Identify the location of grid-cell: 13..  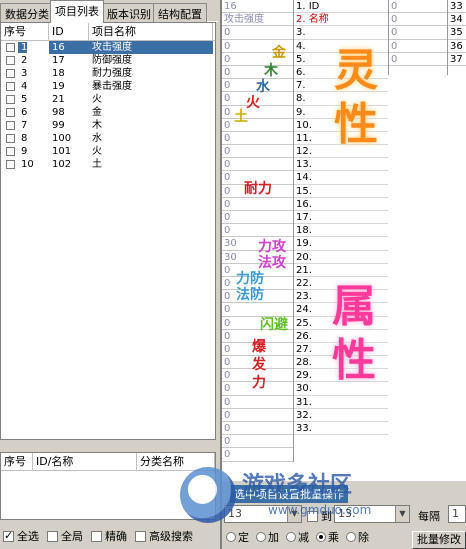
(341, 165).